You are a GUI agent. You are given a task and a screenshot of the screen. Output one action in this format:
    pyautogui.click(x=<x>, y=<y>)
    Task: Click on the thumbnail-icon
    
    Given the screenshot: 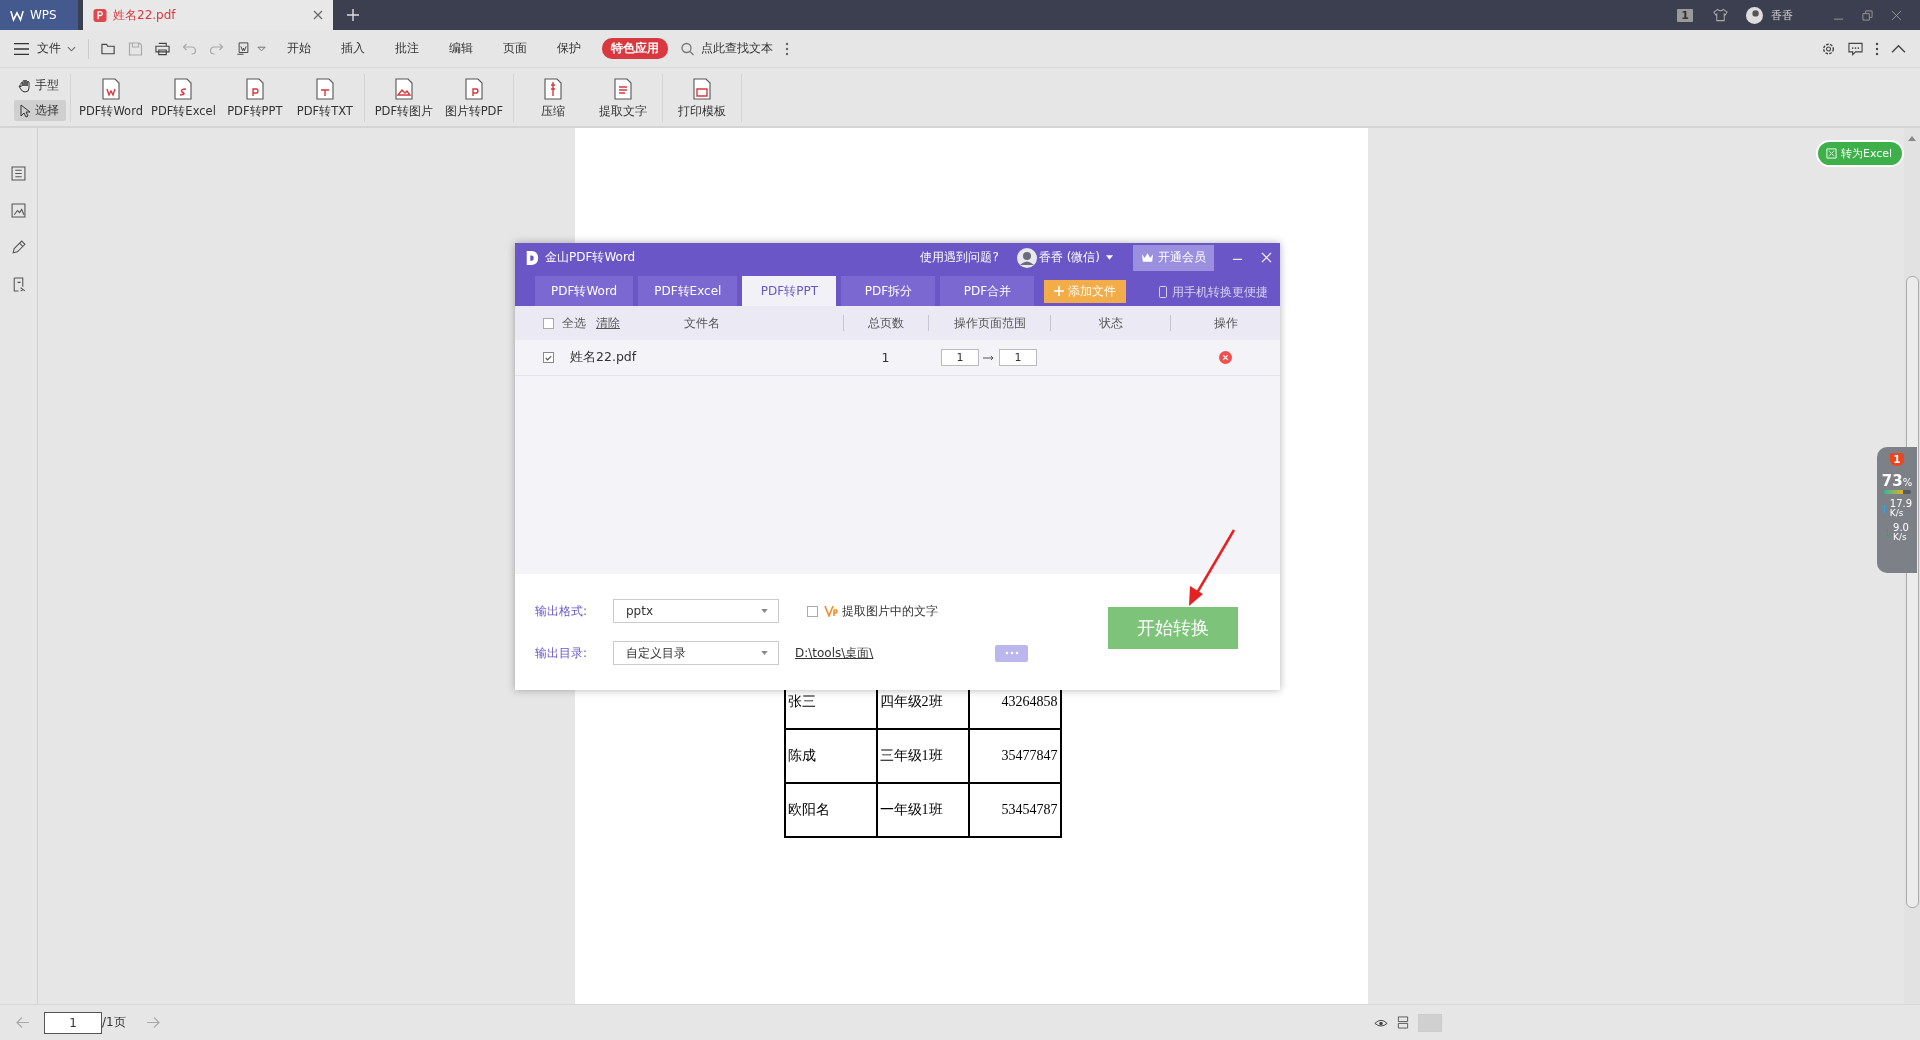 What is the action you would take?
    pyautogui.click(x=18, y=210)
    